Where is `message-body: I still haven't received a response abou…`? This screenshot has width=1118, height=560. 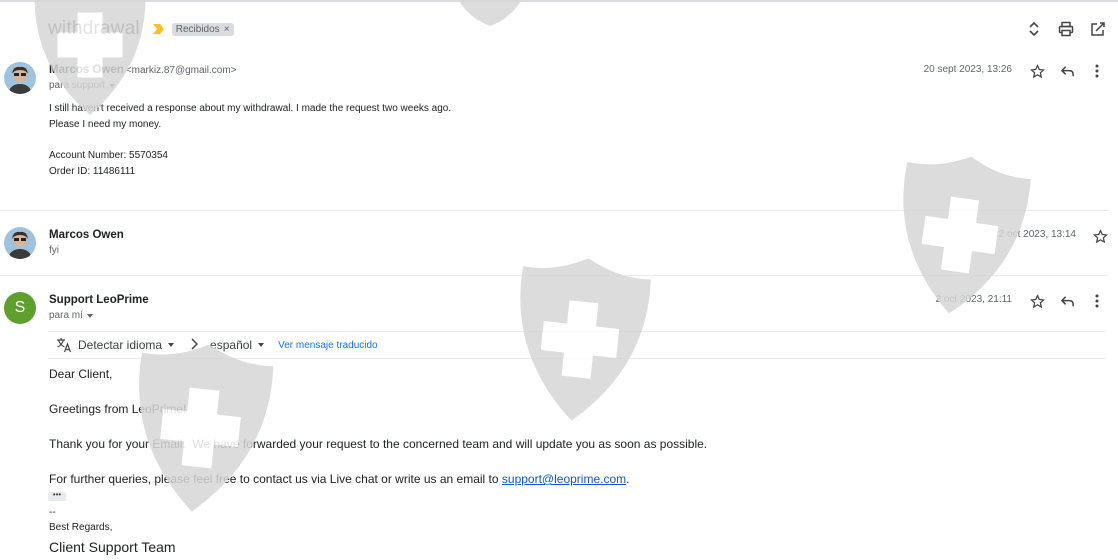 message-body: I still haven't received a response abou… is located at coordinates (250, 140).